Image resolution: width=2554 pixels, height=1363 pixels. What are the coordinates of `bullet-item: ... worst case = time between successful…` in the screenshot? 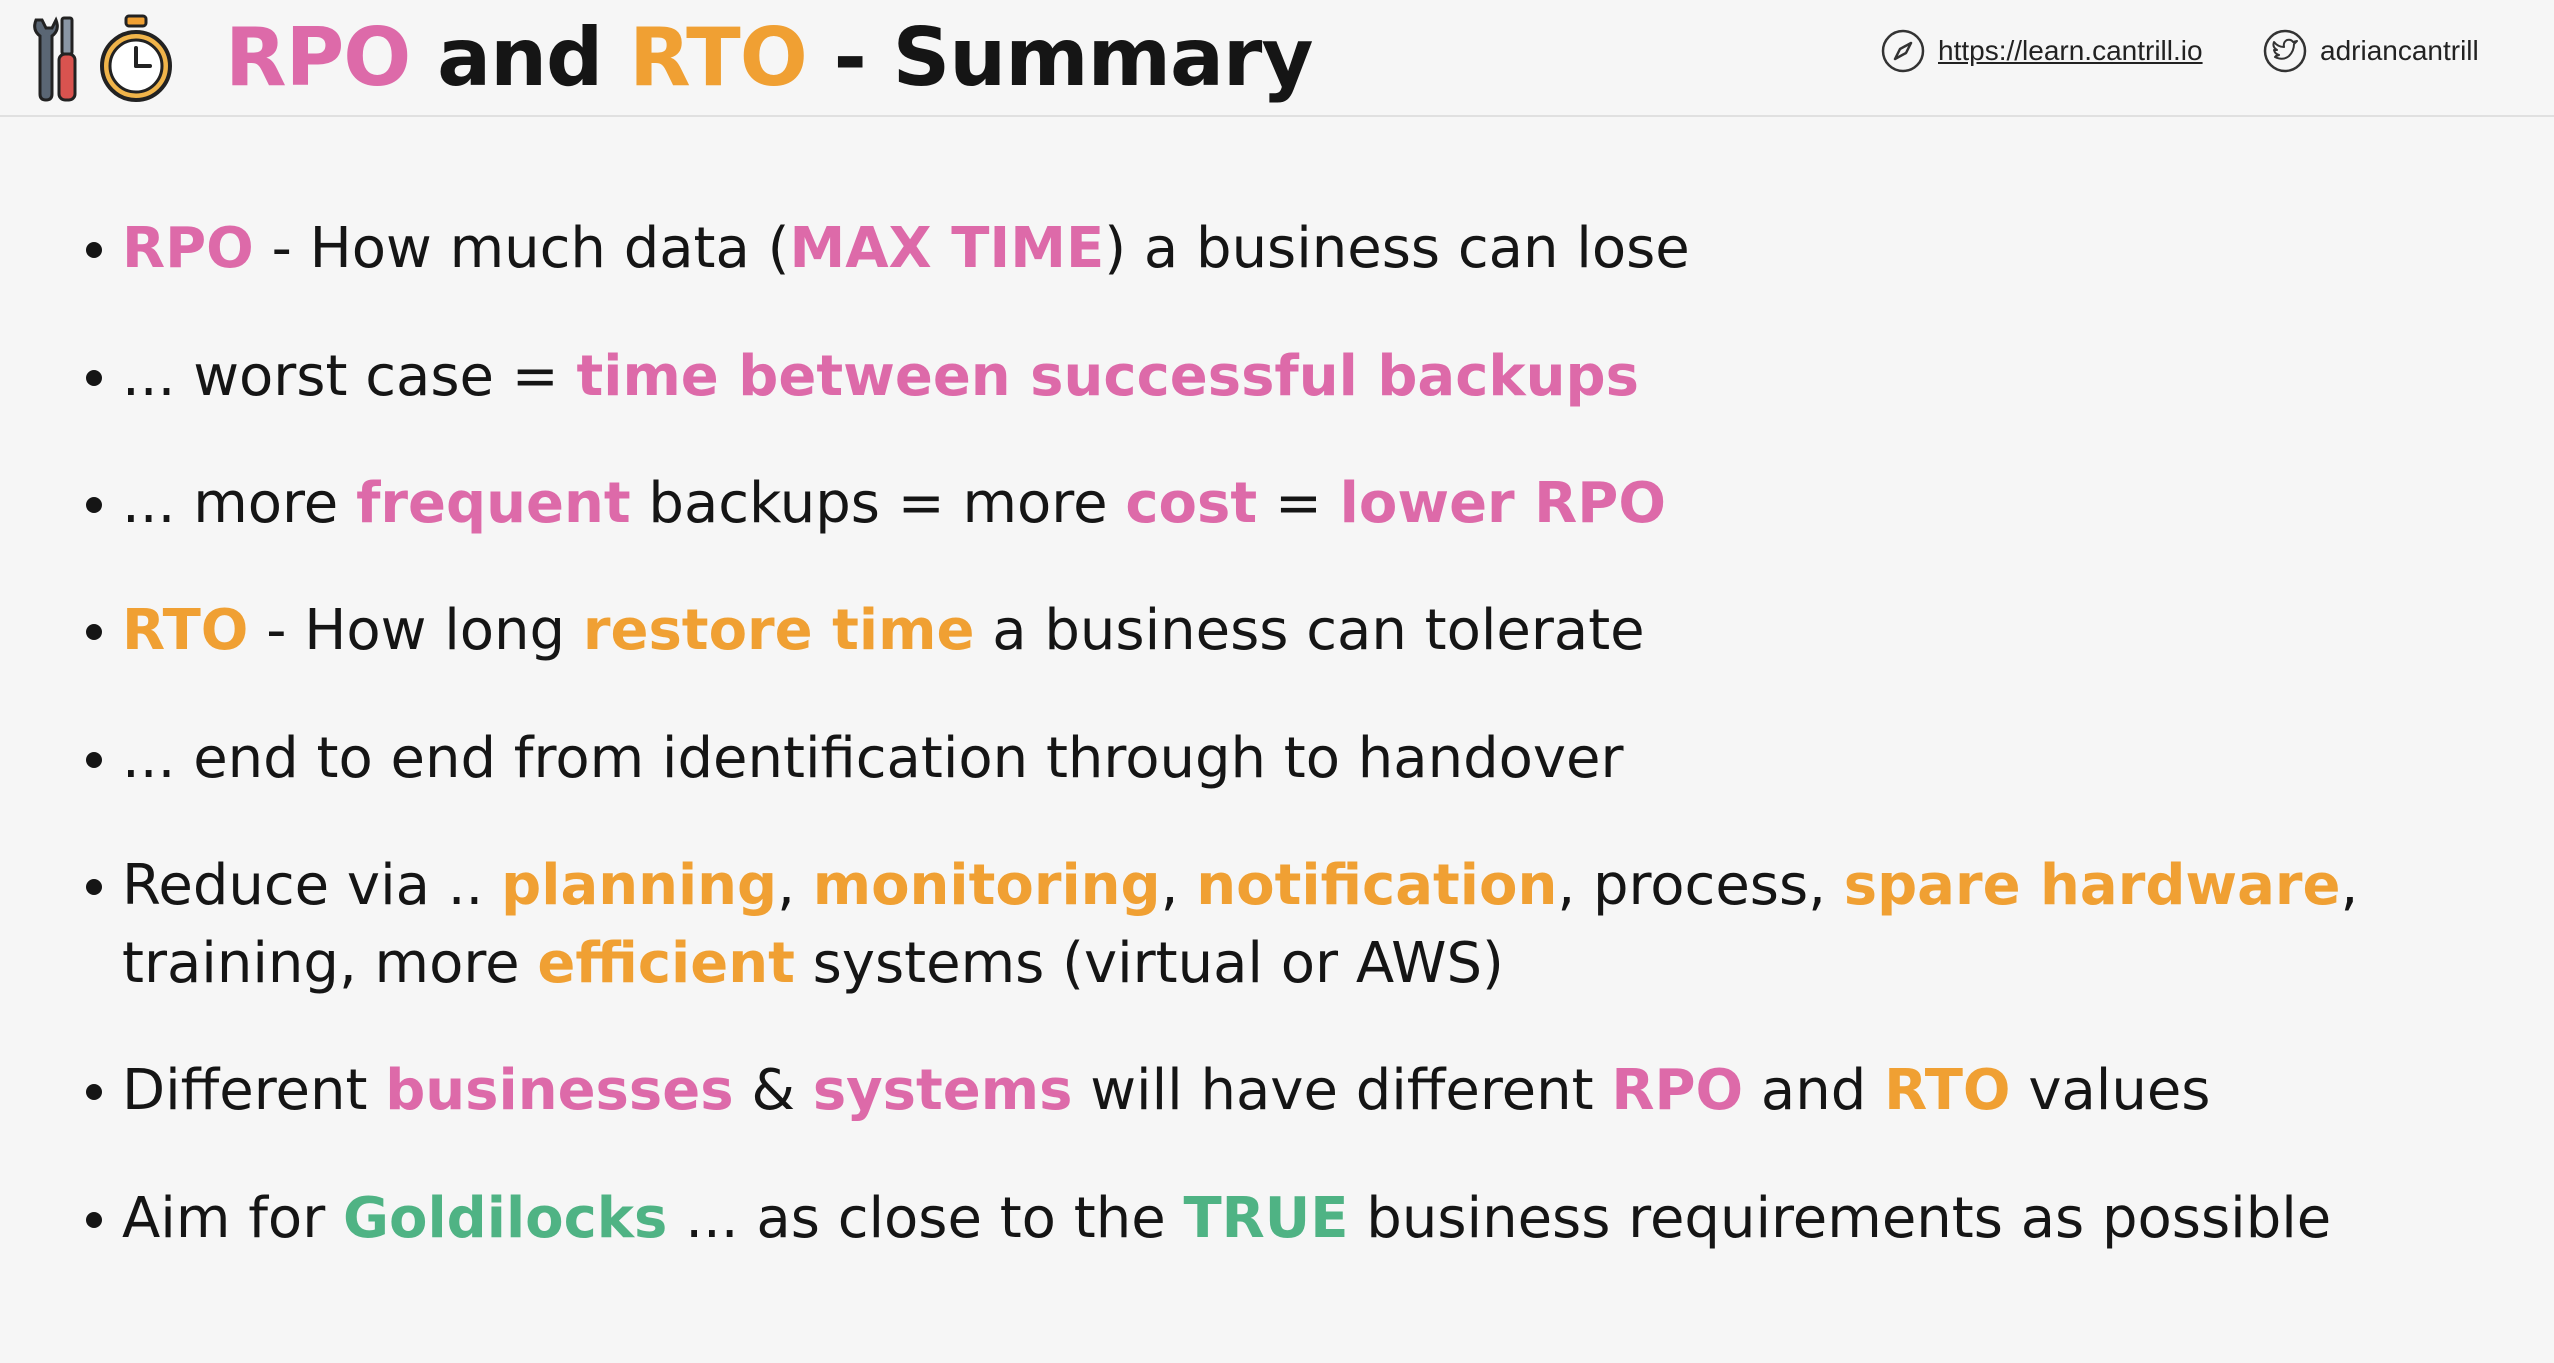 It's located at (1282, 377).